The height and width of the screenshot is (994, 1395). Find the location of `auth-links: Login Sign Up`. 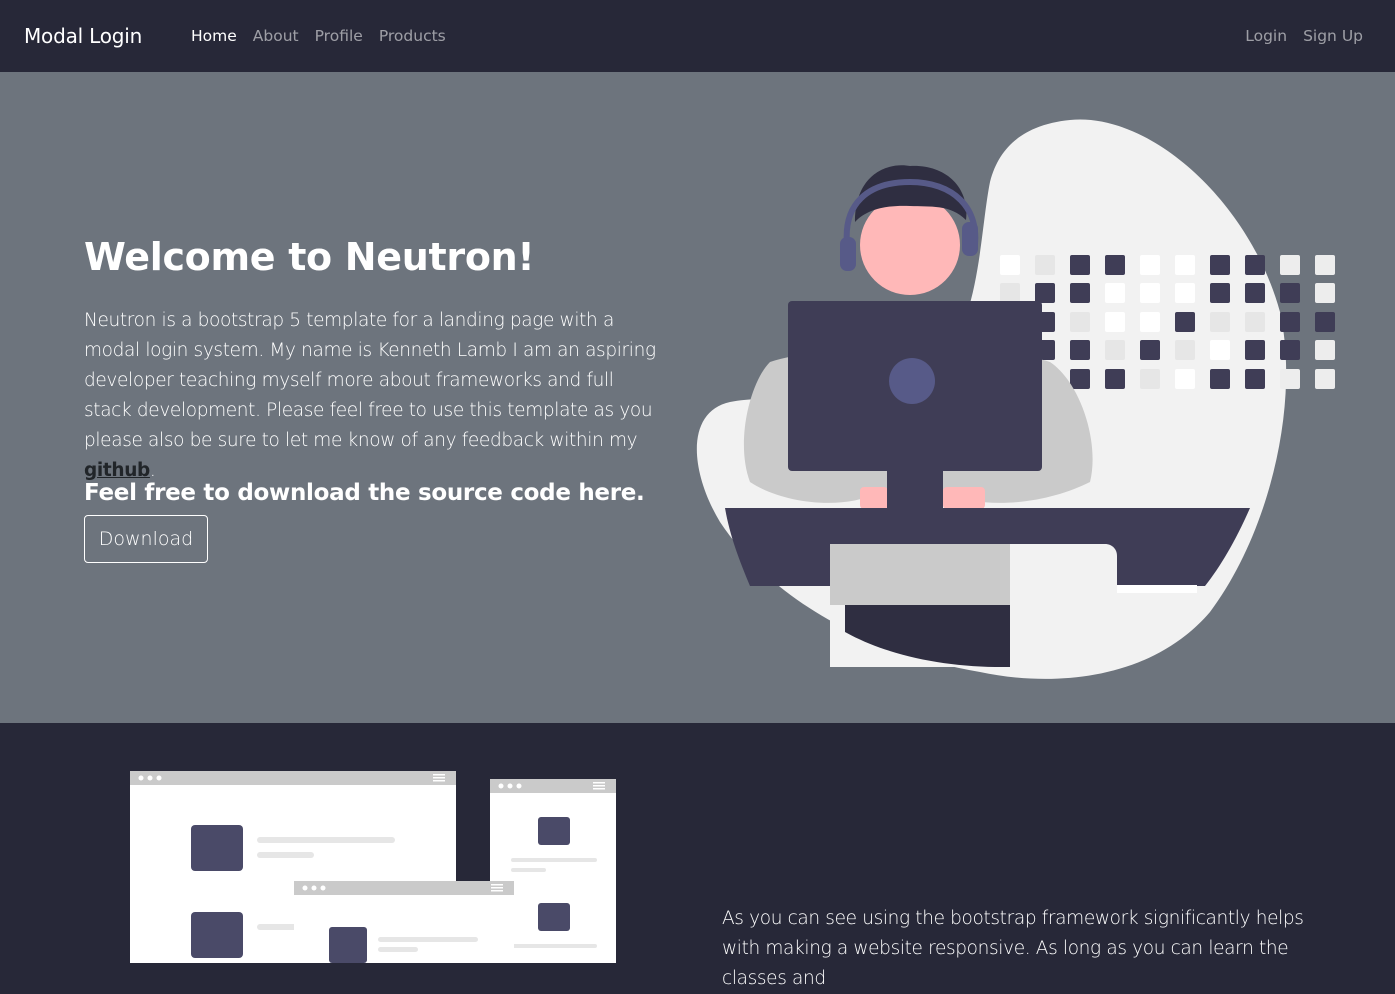

auth-links: Login Sign Up is located at coordinates (1304, 36).